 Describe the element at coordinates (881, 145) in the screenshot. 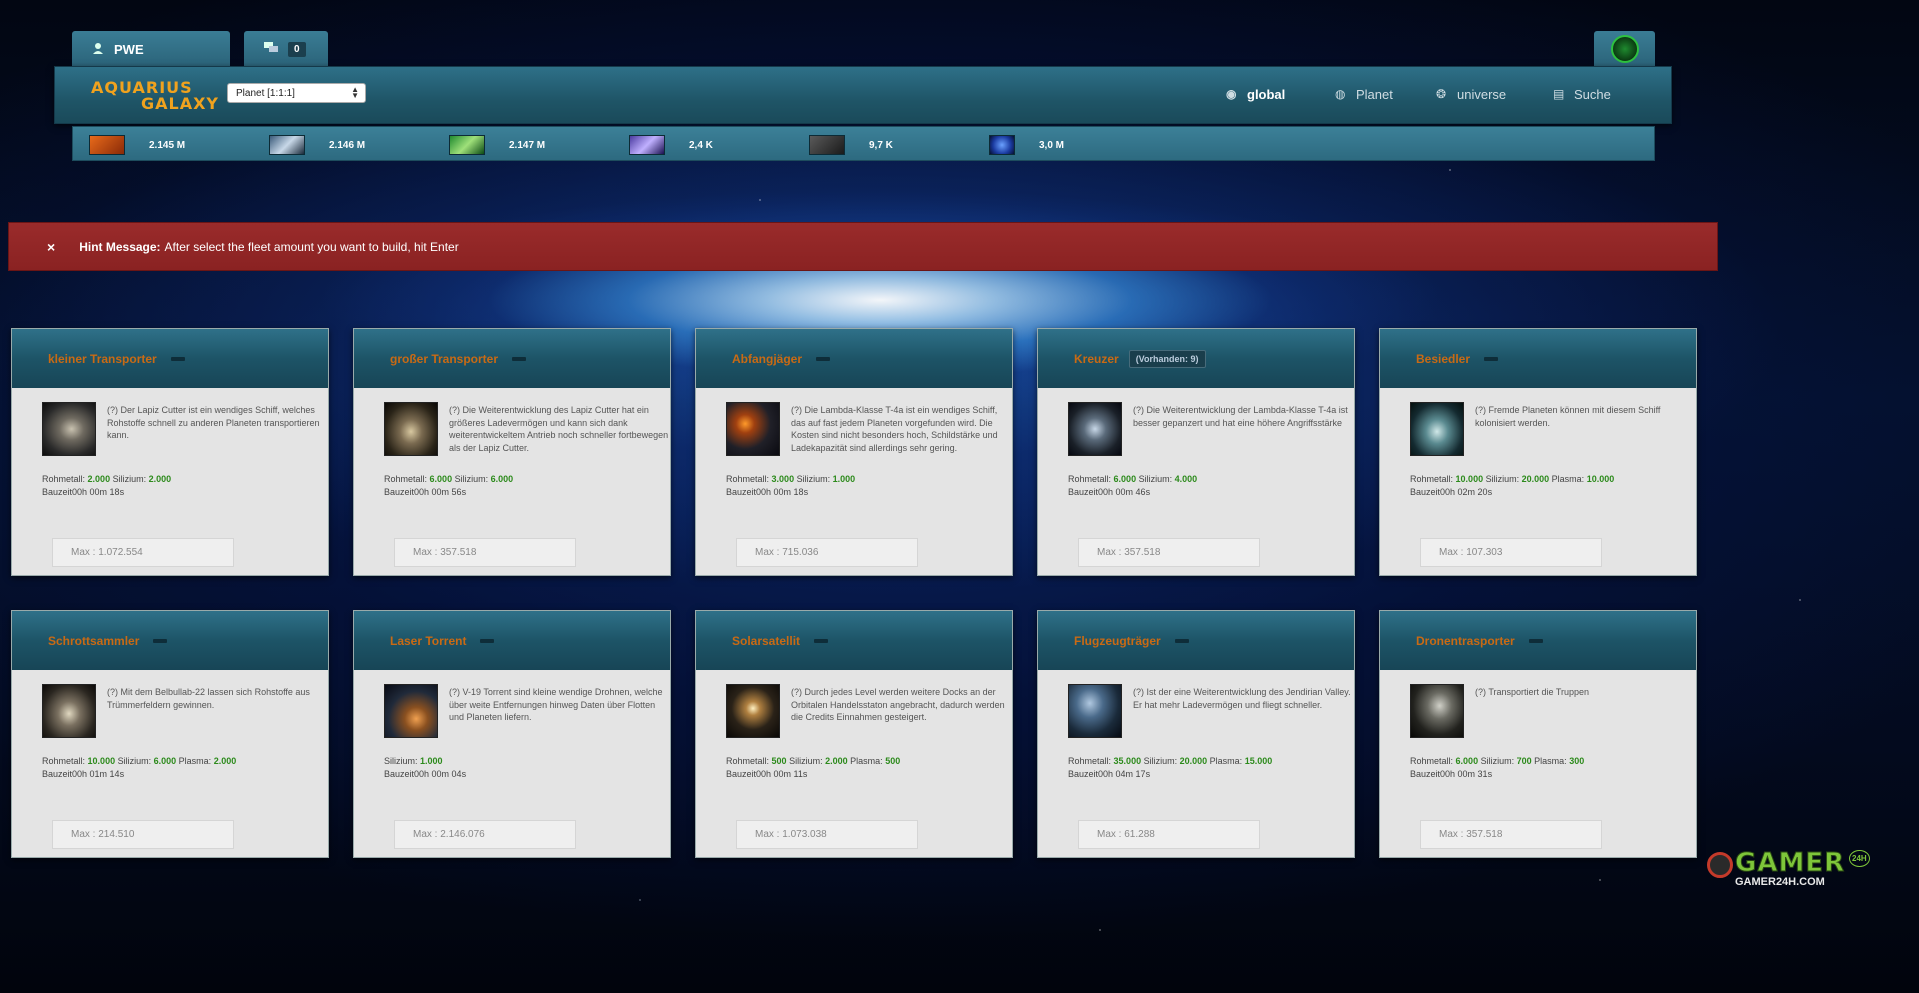

I see `resource-value: 9,7 K` at that location.